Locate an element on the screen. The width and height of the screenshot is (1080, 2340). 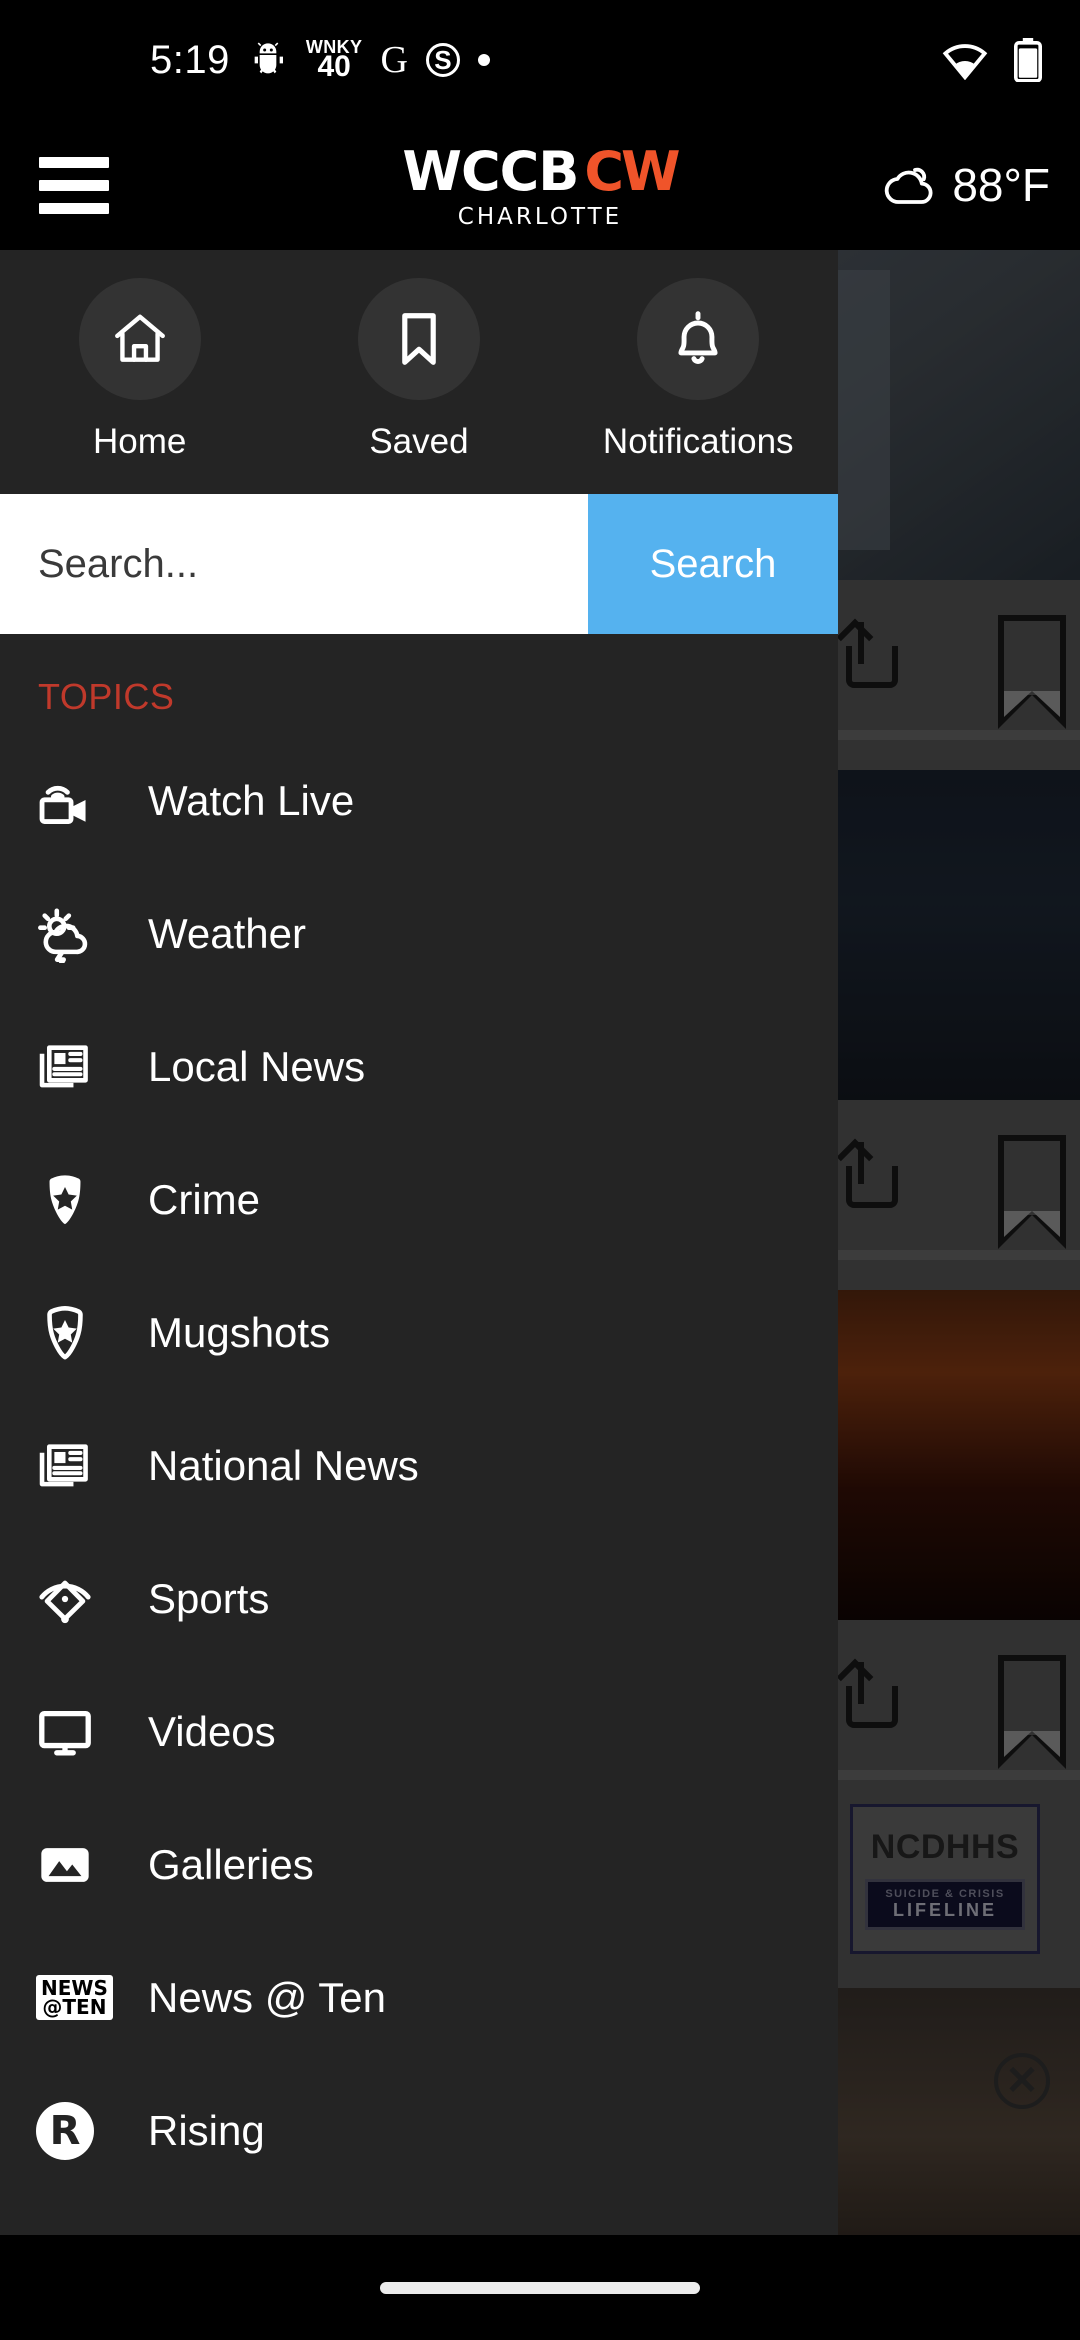
status-bar-left: 5:19 WNKY 40 G S is located at coordinates (320, 60).